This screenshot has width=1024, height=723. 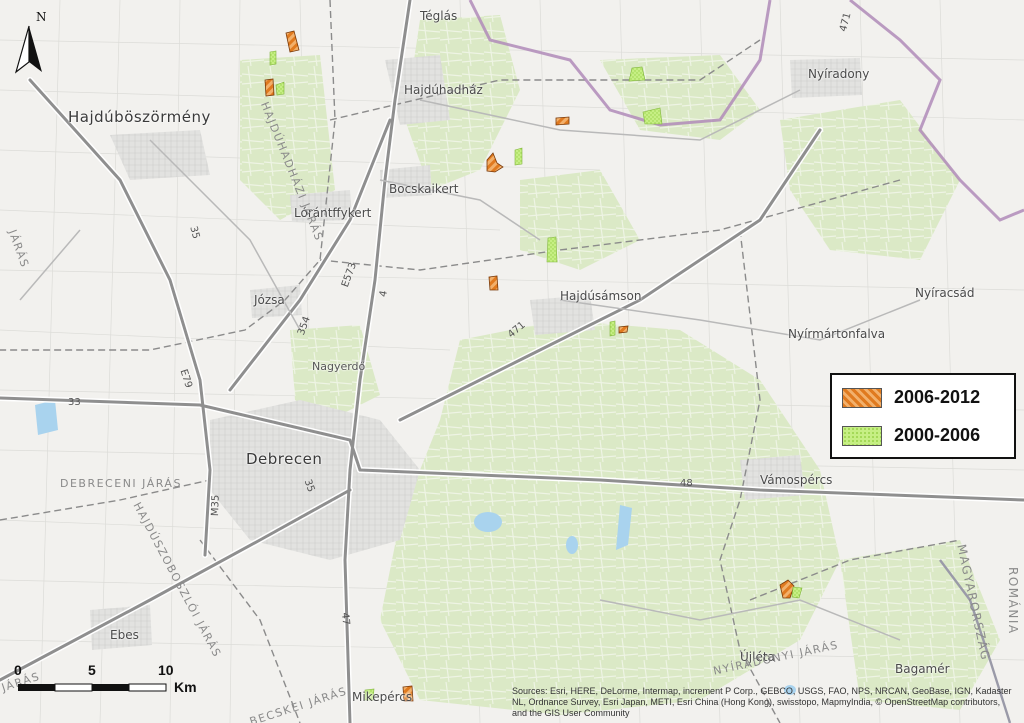 What do you see at coordinates (216, 505) in the screenshot?
I see `road-m35: M35` at bounding box center [216, 505].